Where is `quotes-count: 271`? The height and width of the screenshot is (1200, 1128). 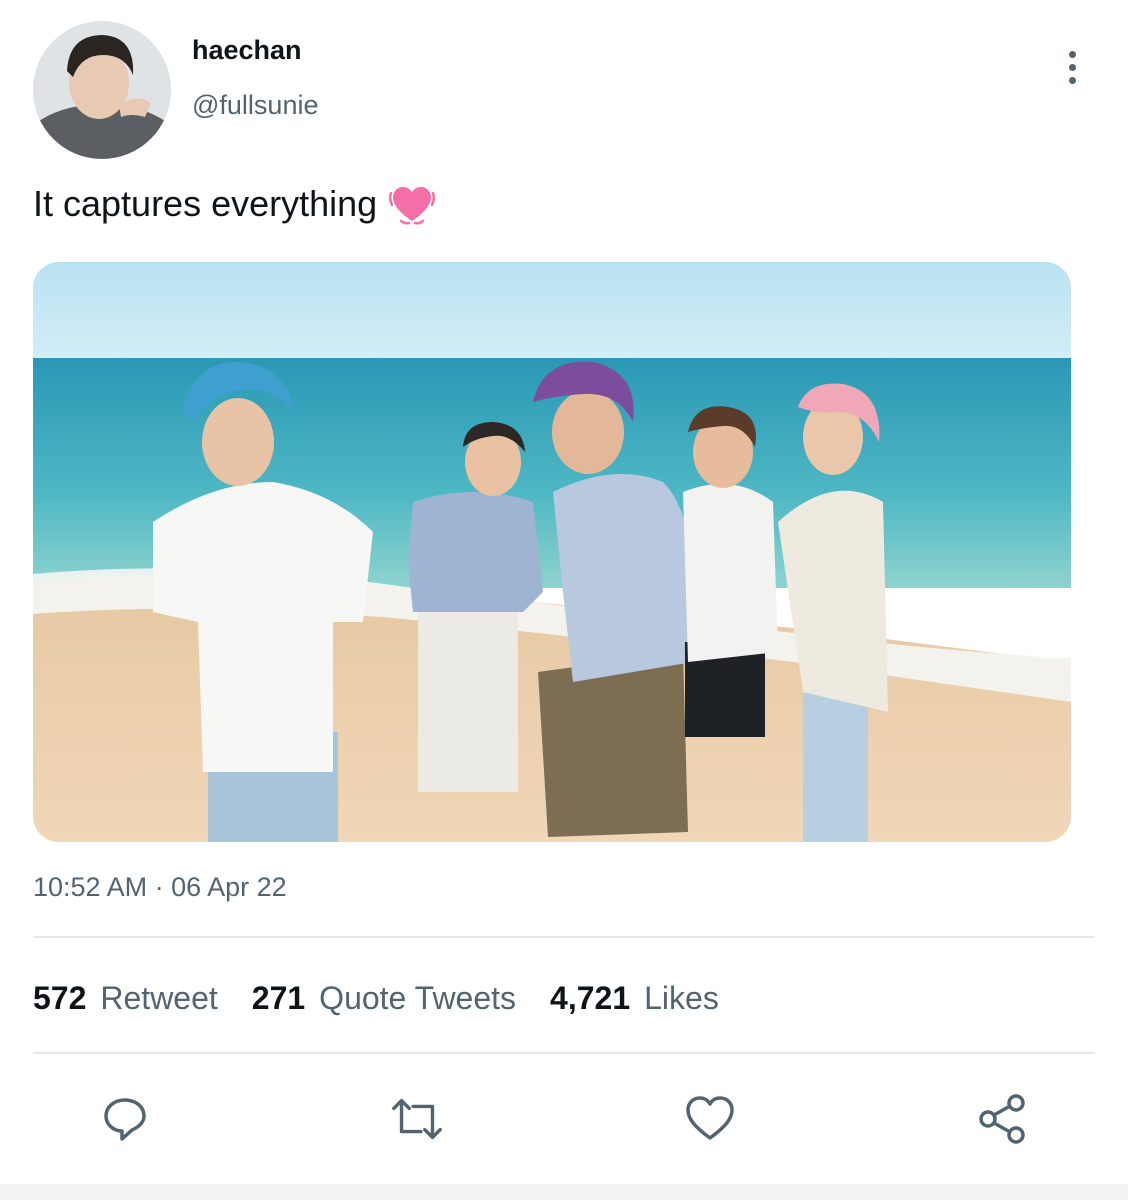
quotes-count: 271 is located at coordinates (278, 998).